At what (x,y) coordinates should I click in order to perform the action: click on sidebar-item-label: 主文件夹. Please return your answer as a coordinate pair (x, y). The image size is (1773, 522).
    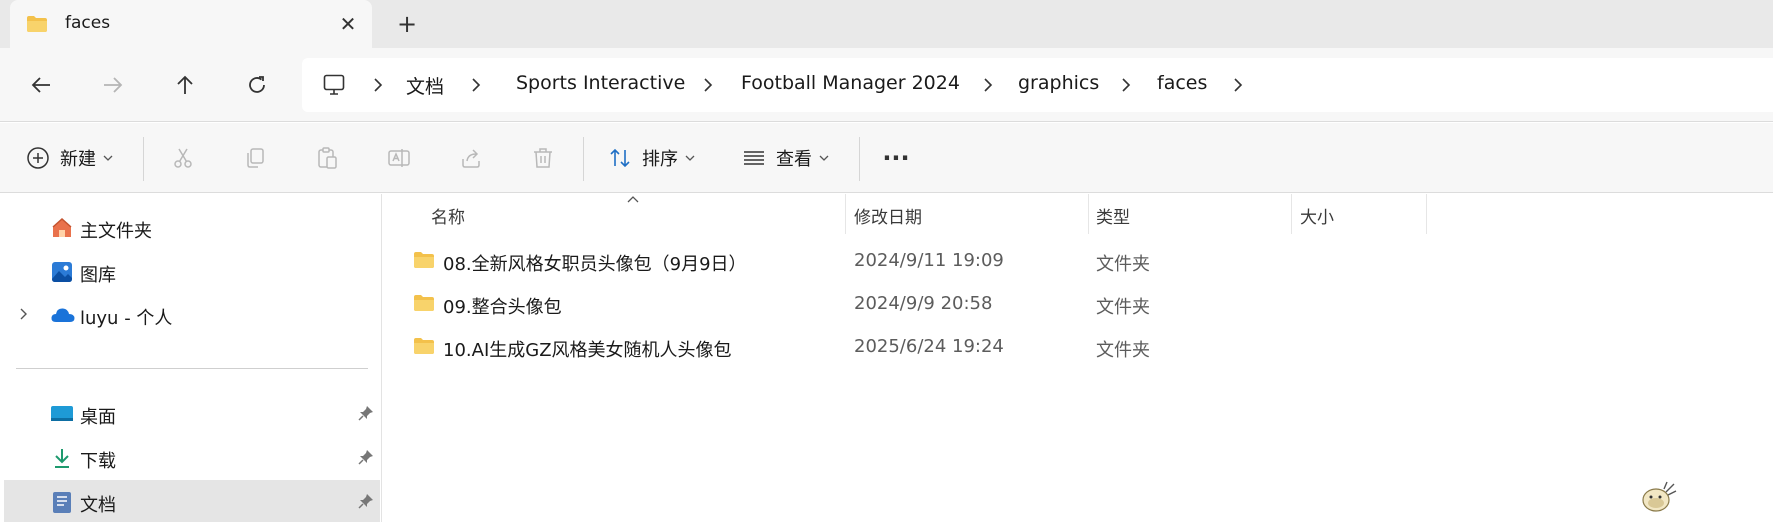
    Looking at the image, I should click on (116, 231).